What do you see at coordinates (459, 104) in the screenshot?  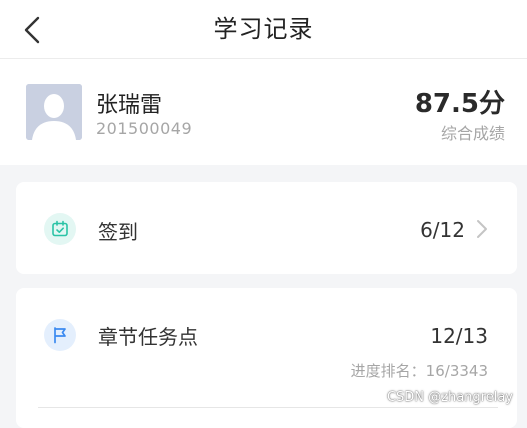 I see `overall-score: 87.5分` at bounding box center [459, 104].